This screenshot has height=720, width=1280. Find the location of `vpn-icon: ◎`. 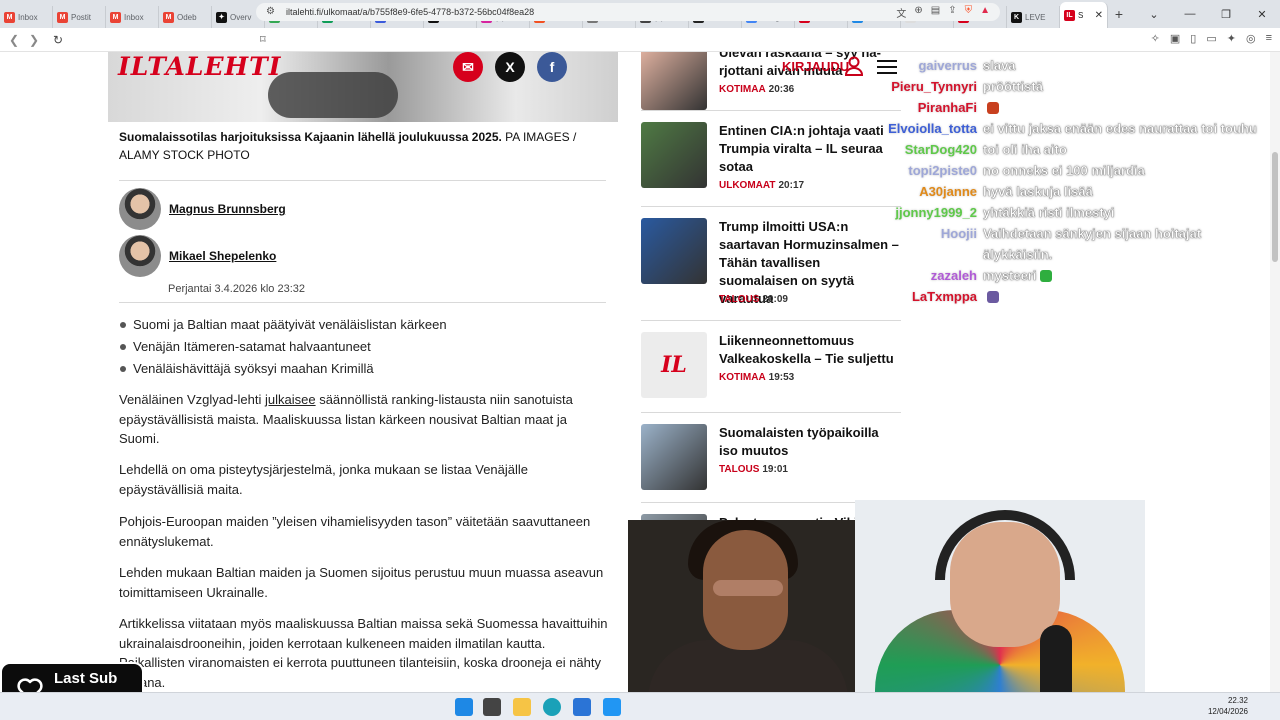

vpn-icon: ◎ is located at coordinates (1251, 38).